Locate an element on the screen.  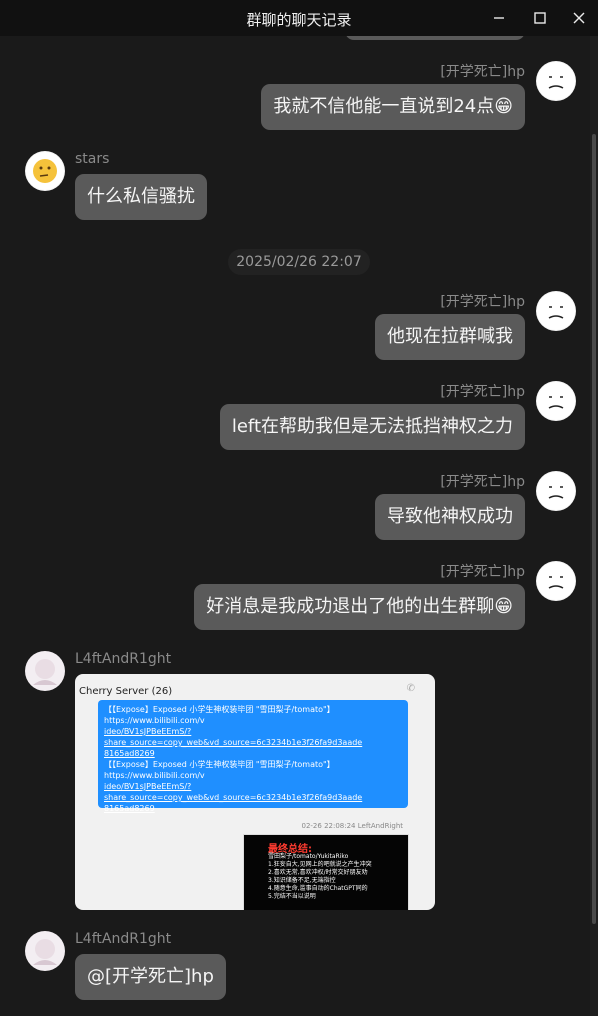
phone-icon: ✆ is located at coordinates (410, 688).